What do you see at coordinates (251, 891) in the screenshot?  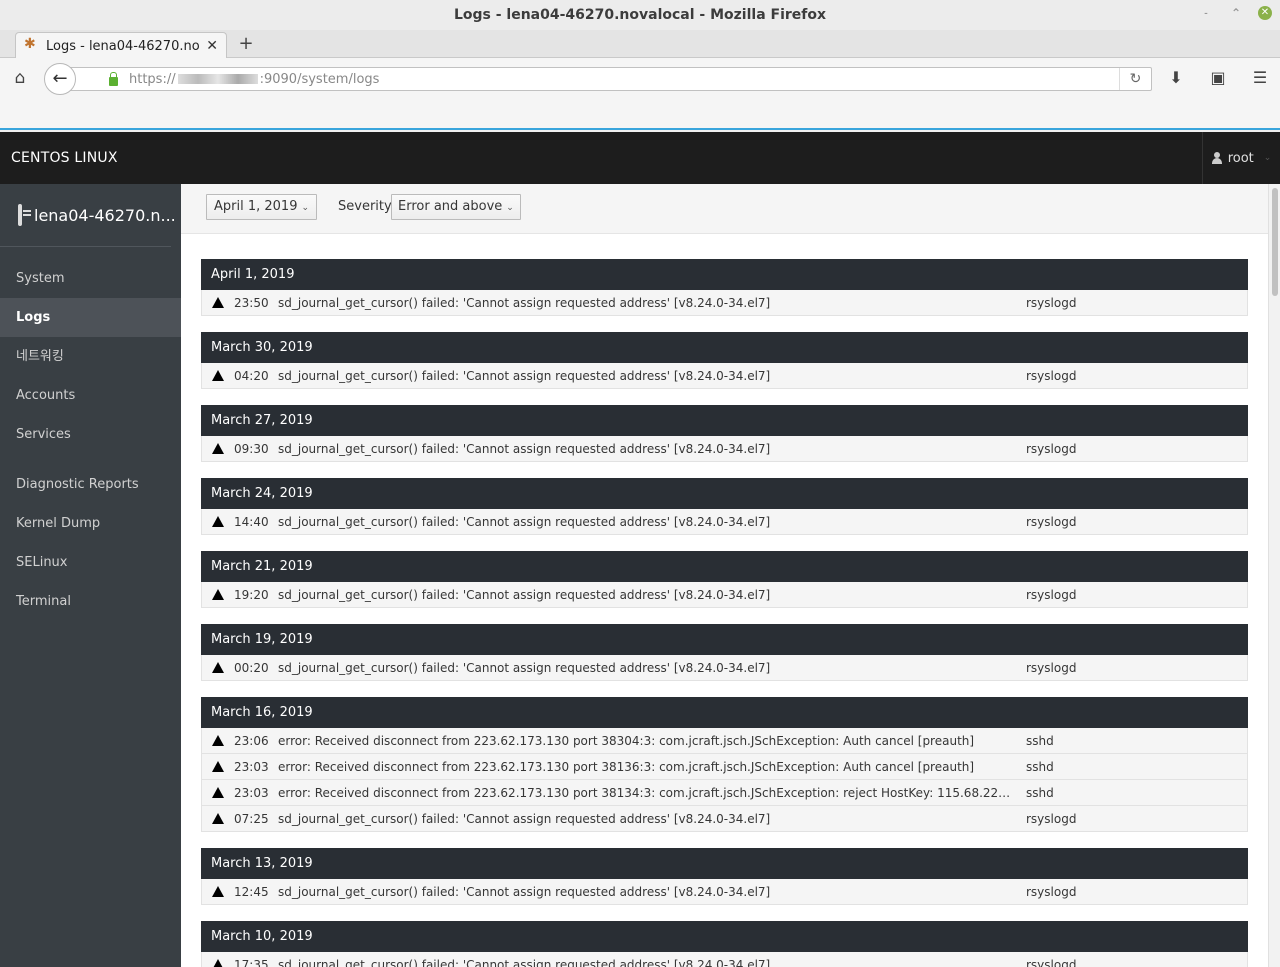 I see `log-entry-time: 12:45` at bounding box center [251, 891].